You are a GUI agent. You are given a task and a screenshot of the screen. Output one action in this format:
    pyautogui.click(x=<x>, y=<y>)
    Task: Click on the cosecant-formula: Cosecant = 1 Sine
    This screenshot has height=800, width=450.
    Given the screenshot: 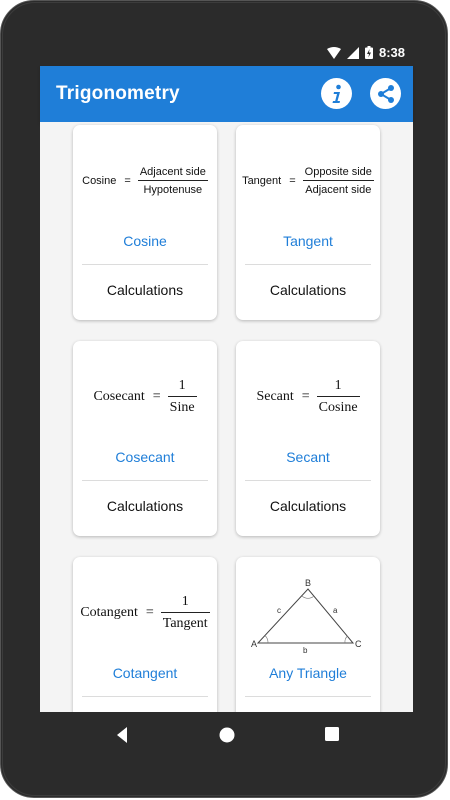 What is the action you would take?
    pyautogui.click(x=145, y=397)
    